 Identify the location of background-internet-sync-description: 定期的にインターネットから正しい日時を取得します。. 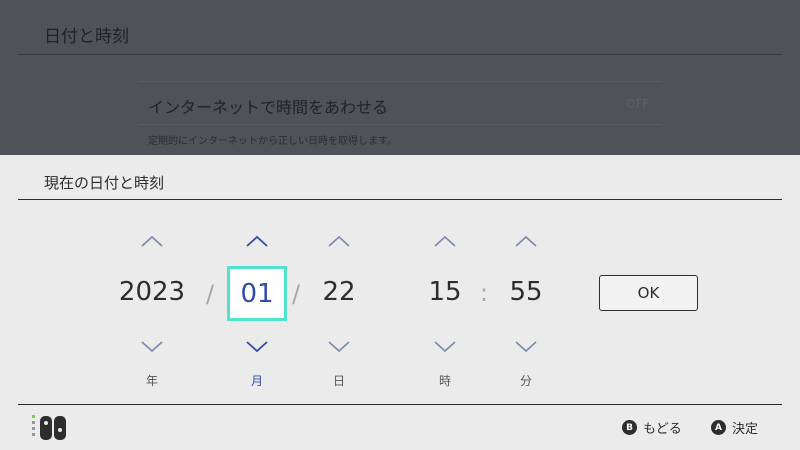
(272, 141).